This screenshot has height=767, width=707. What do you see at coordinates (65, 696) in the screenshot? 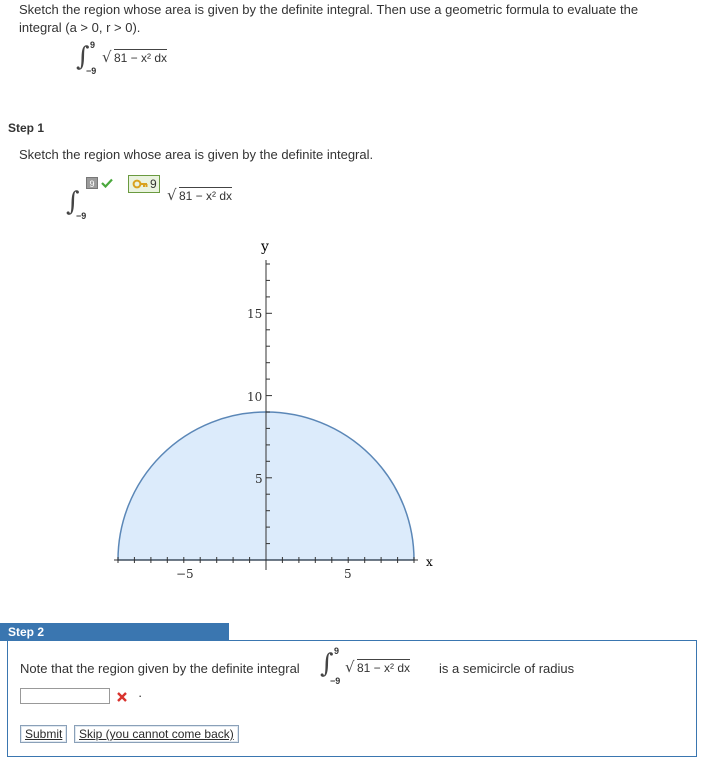
I see `radius-answer-input` at bounding box center [65, 696].